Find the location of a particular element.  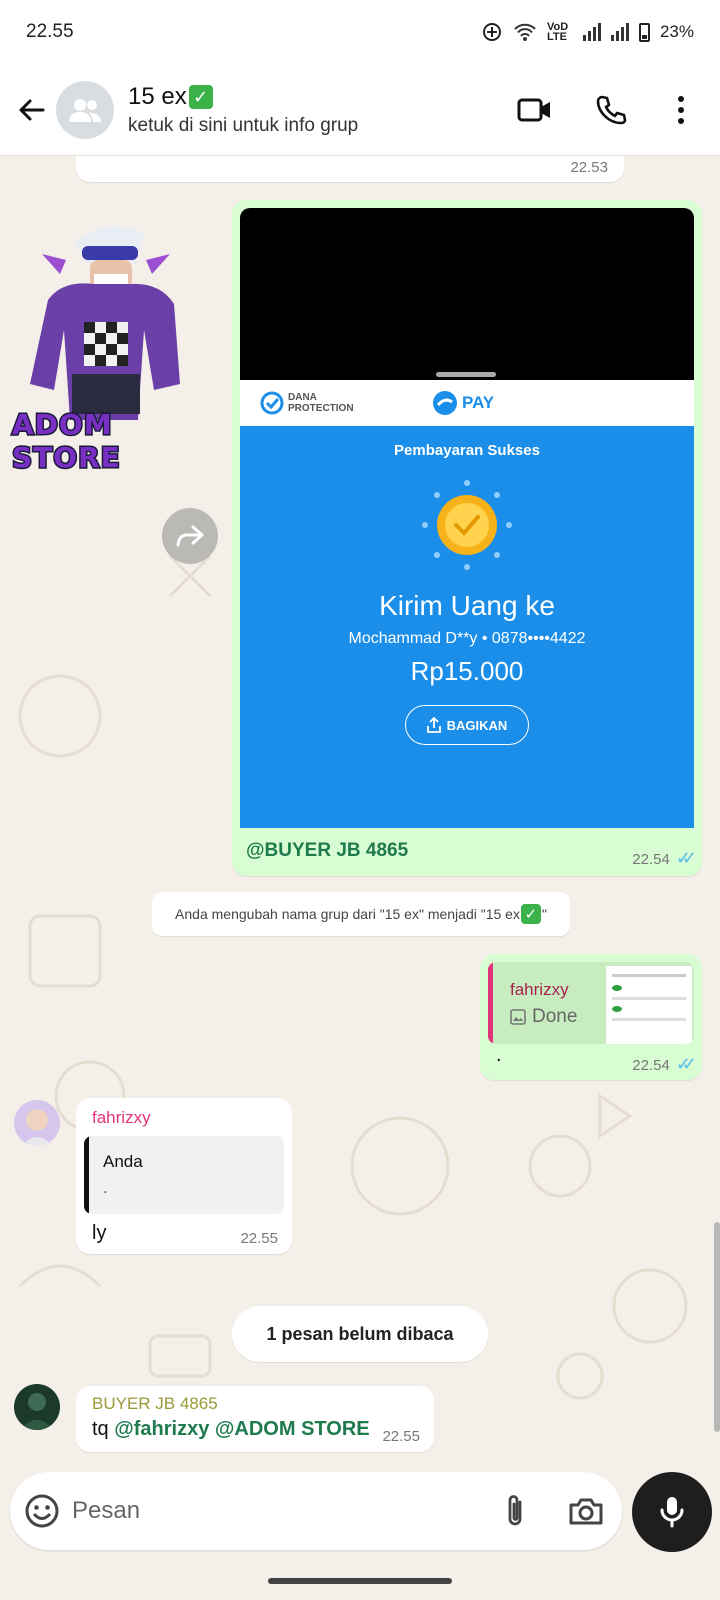

wifi-icon is located at coordinates (525, 32).